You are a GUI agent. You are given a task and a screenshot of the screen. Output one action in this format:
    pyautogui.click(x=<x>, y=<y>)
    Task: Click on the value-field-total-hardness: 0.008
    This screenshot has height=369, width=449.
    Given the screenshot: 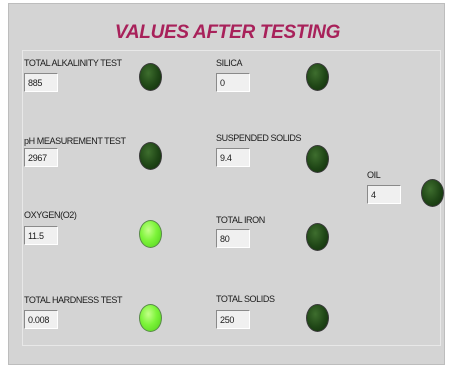 What is the action you would take?
    pyautogui.click(x=41, y=319)
    